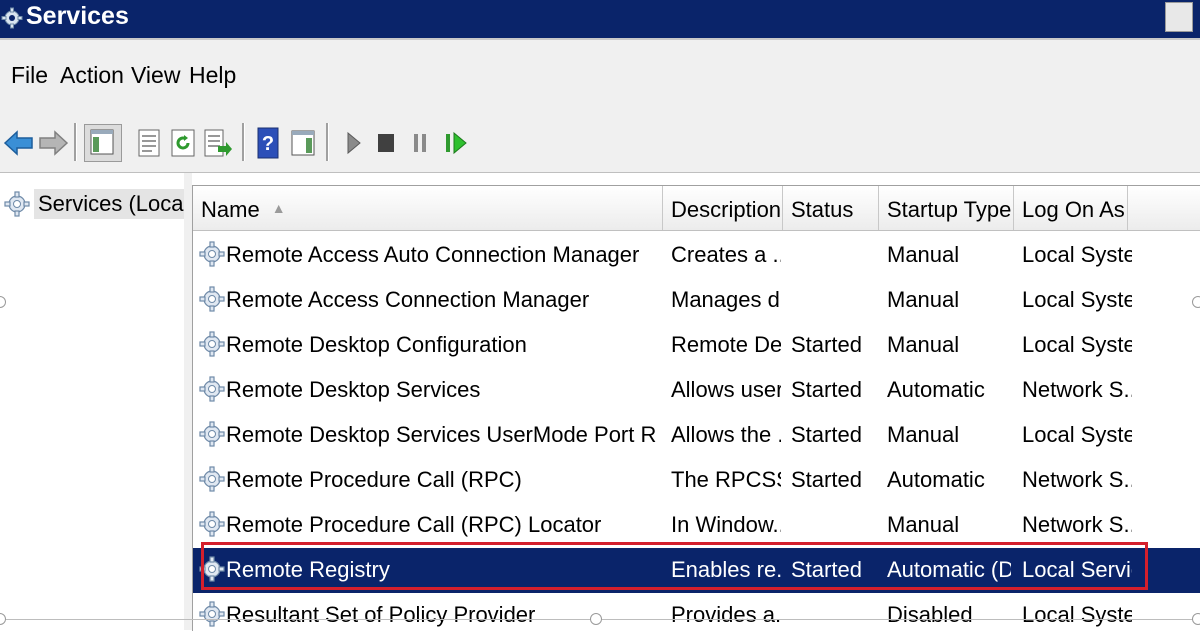  What do you see at coordinates (387, 143) in the screenshot?
I see `stop-service-icon` at bounding box center [387, 143].